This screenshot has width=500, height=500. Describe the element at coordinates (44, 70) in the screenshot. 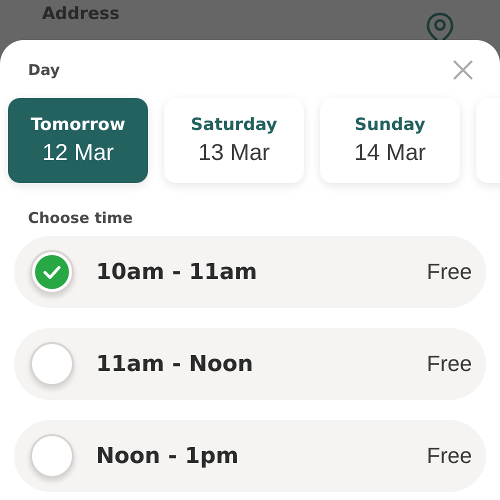

I see `section-title: Day` at that location.